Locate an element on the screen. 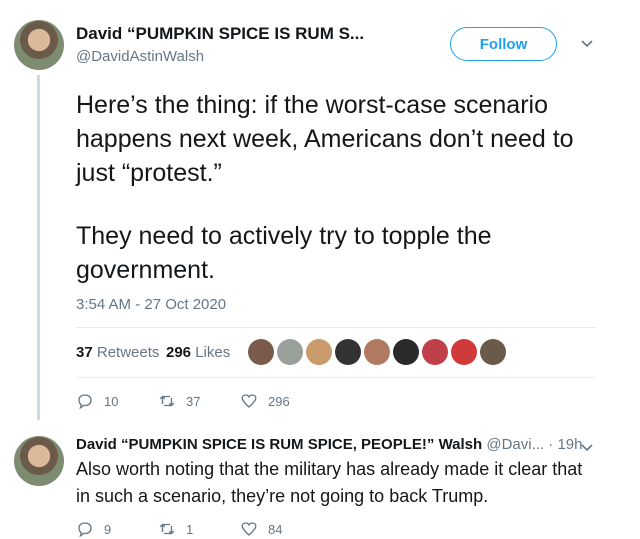  reply-author-avatar is located at coordinates (39, 461).